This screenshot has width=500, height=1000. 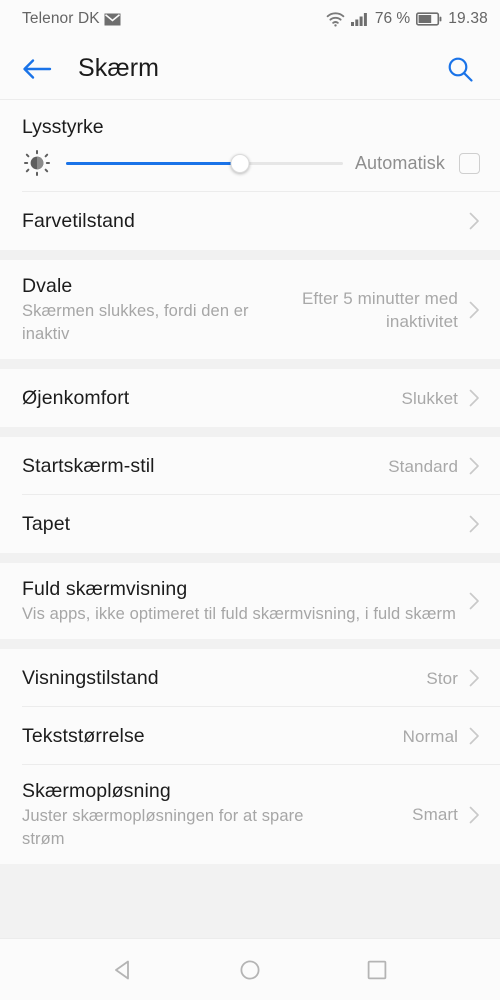 What do you see at coordinates (240, 221) in the screenshot?
I see `row-text: Farvetilstand` at bounding box center [240, 221].